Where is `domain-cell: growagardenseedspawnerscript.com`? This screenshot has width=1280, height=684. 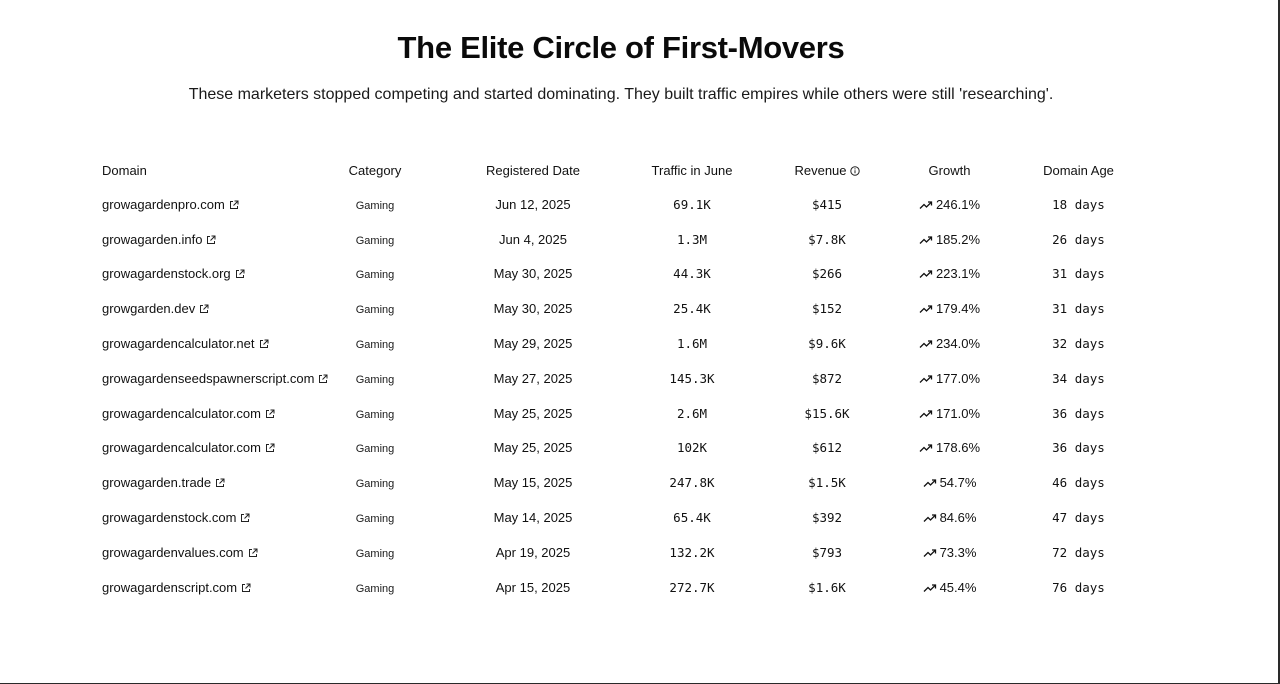
domain-cell: growagardenseedspawnerscript.com is located at coordinates (212, 378).